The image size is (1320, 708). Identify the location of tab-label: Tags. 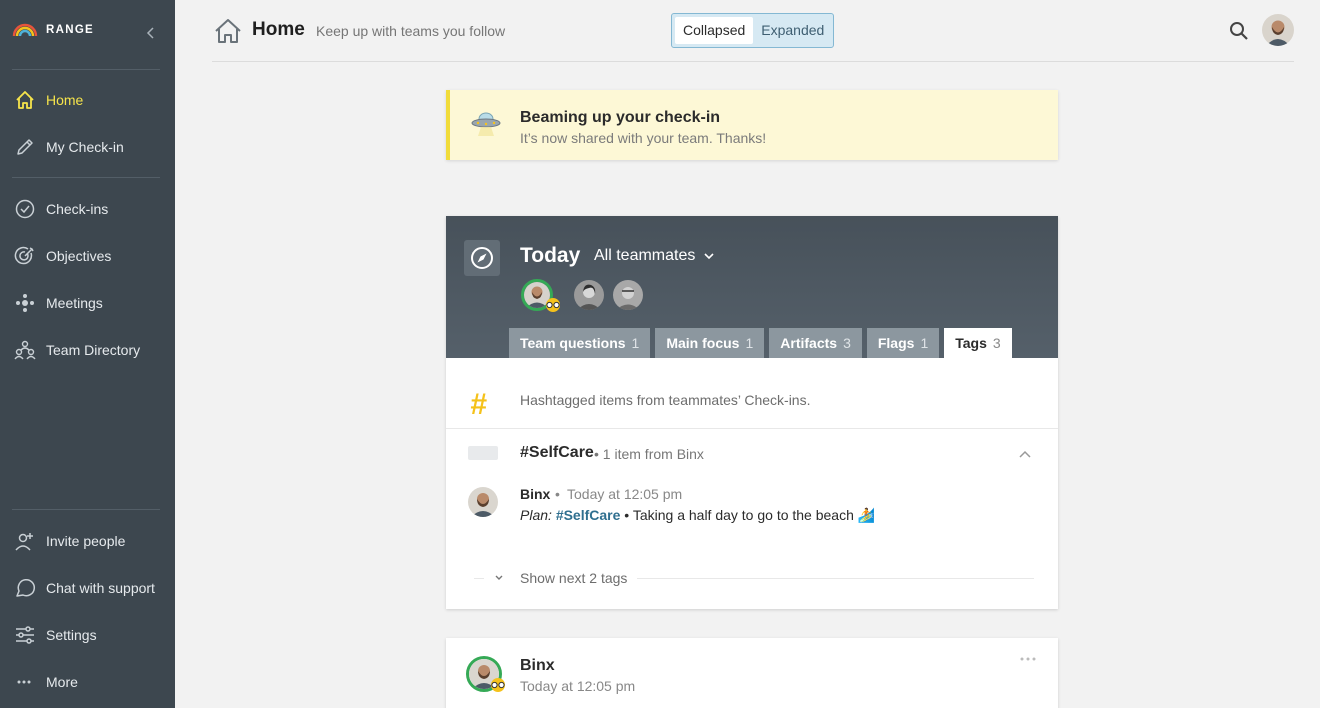
(971, 343).